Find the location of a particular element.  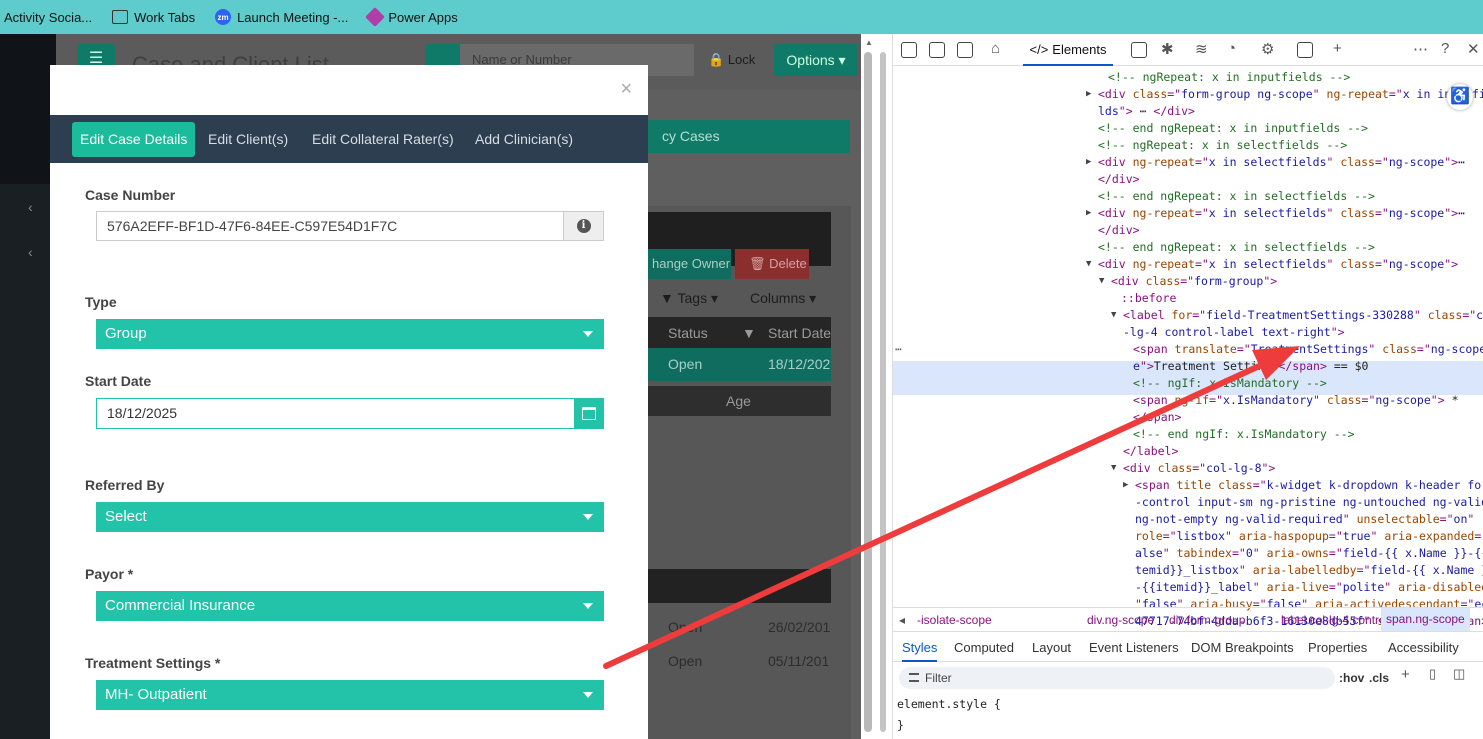

case-number-field: 576A2EFF-BF1D-47F6-84EE-C597E54D1F7C i is located at coordinates (350, 226).